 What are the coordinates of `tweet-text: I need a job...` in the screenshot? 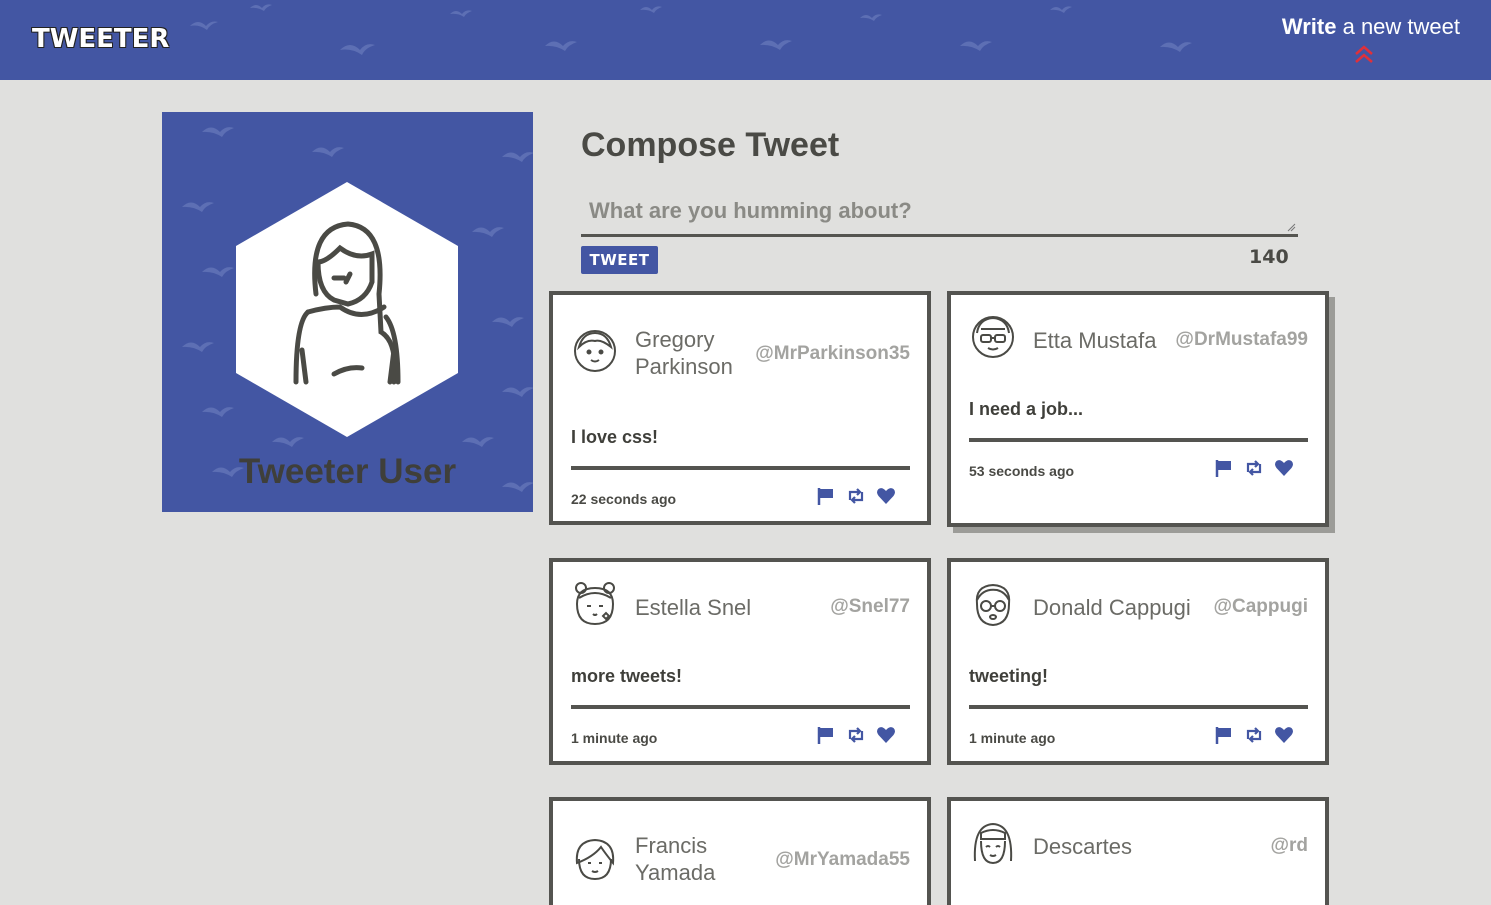 It's located at (1026, 409).